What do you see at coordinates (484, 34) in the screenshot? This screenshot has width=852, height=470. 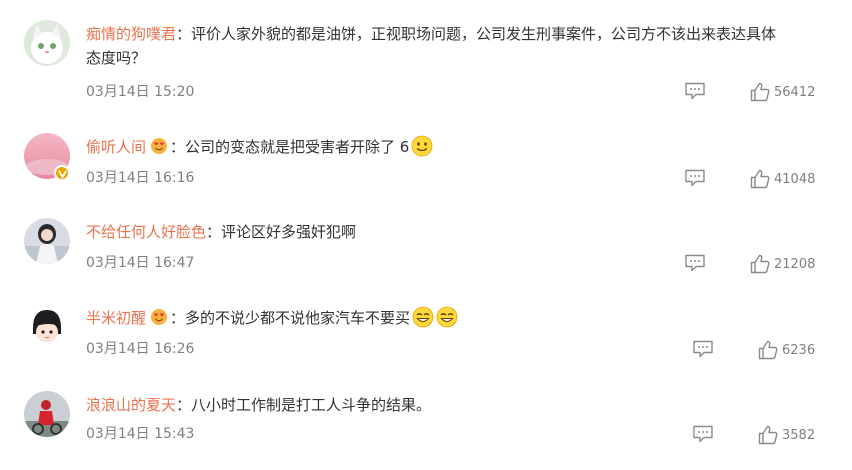 I see `comment-body: 评价人家外貌的都是油饼，正视职场问题，公司发生刑事案件，公司方不该出来表达具体` at bounding box center [484, 34].